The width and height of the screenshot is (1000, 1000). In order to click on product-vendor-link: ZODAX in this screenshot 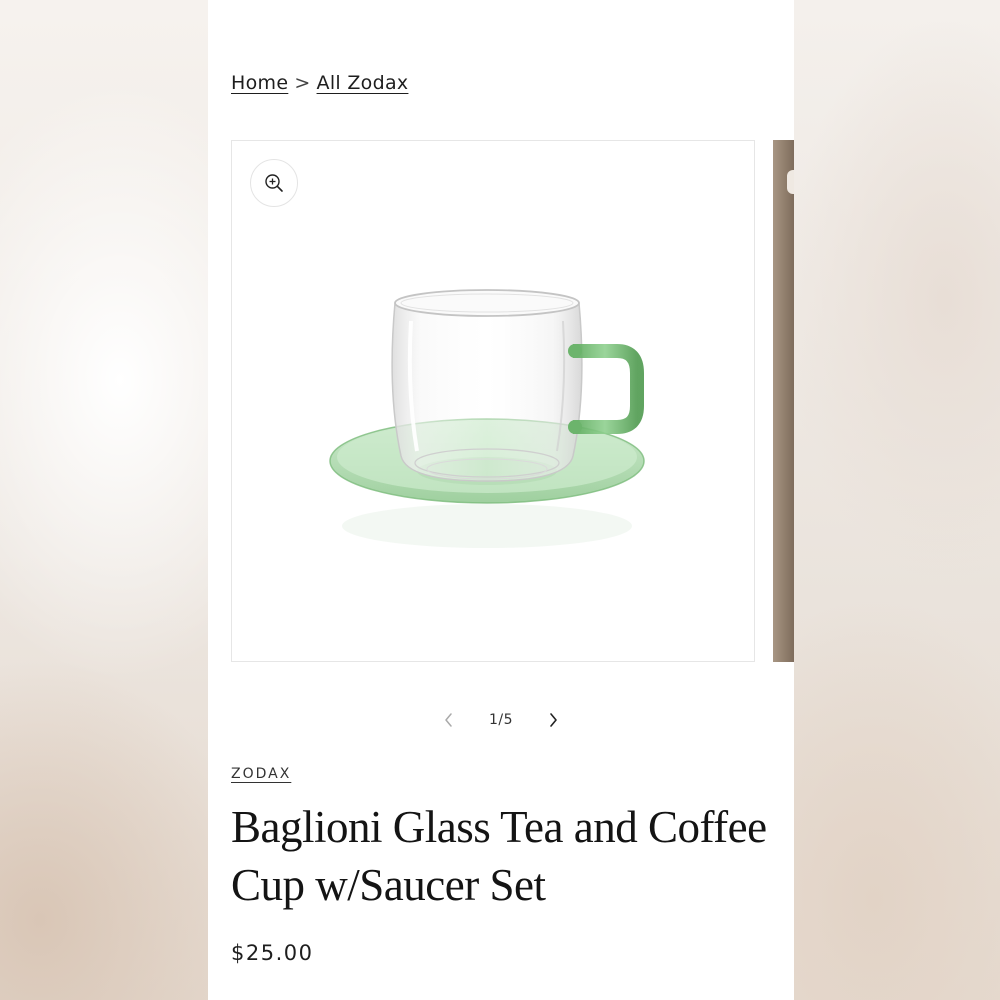, I will do `click(261, 774)`.